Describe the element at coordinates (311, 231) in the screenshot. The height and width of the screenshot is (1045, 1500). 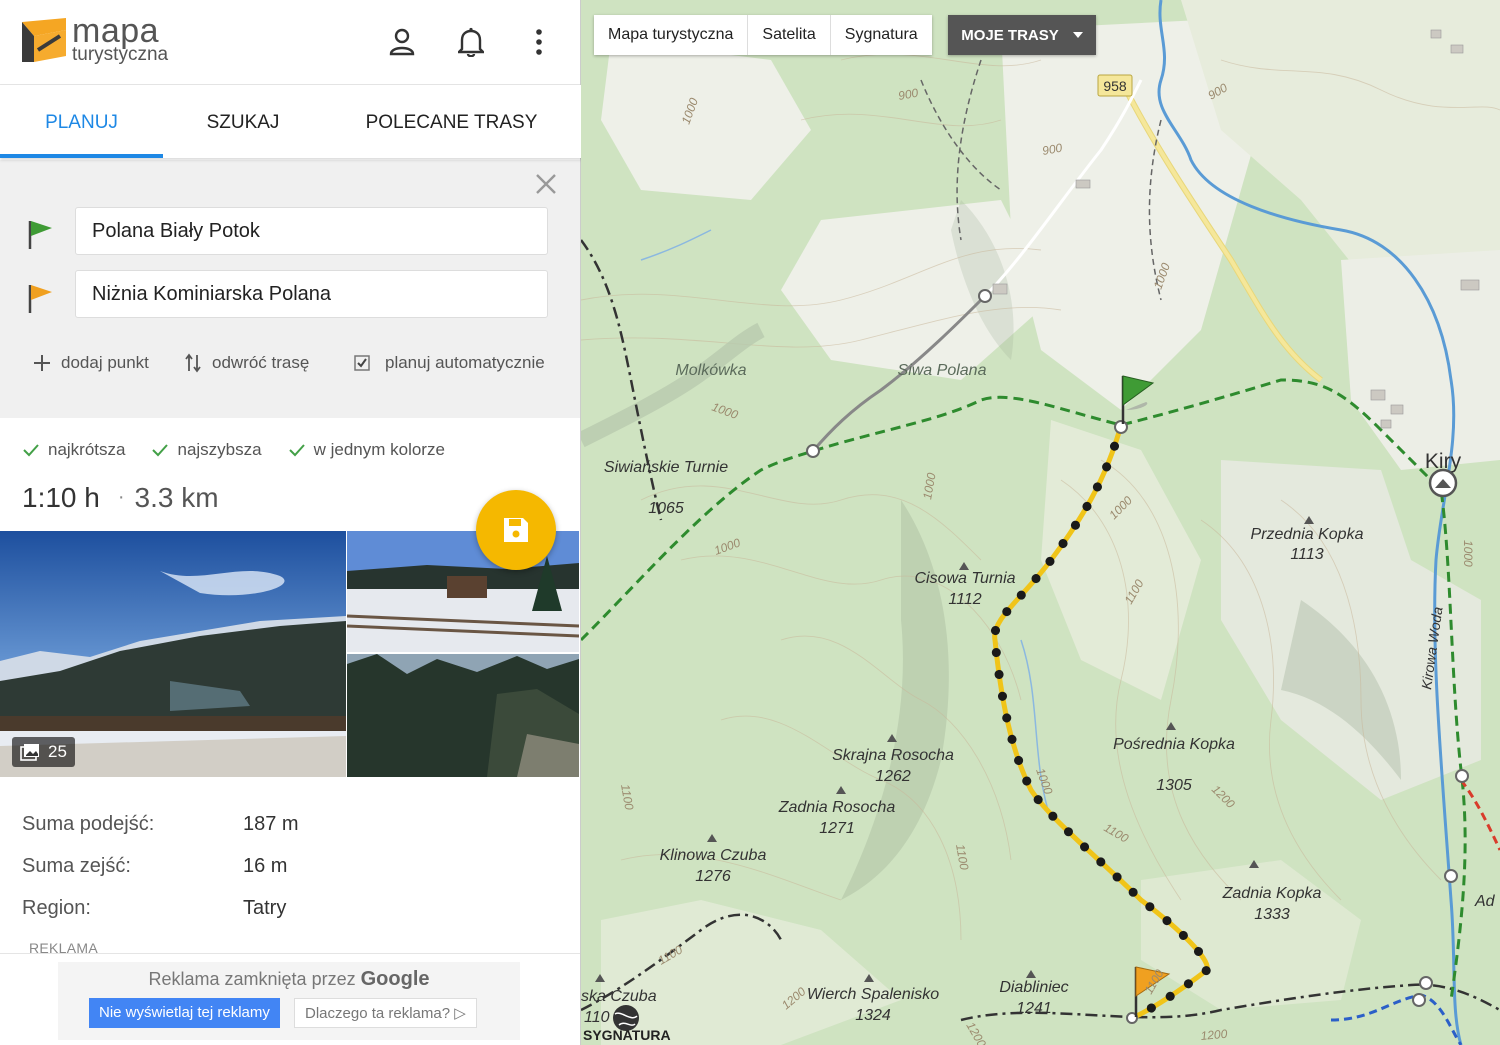
I see `start-point-input` at that location.